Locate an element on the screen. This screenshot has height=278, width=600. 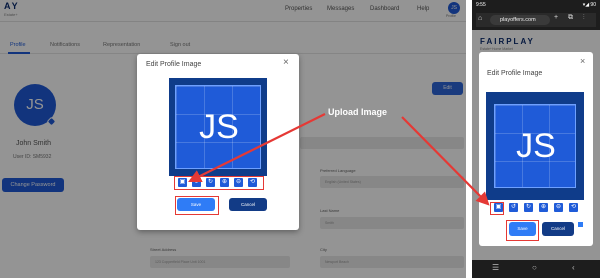
mobile-crop-area: JS is located at coordinates (535, 146).